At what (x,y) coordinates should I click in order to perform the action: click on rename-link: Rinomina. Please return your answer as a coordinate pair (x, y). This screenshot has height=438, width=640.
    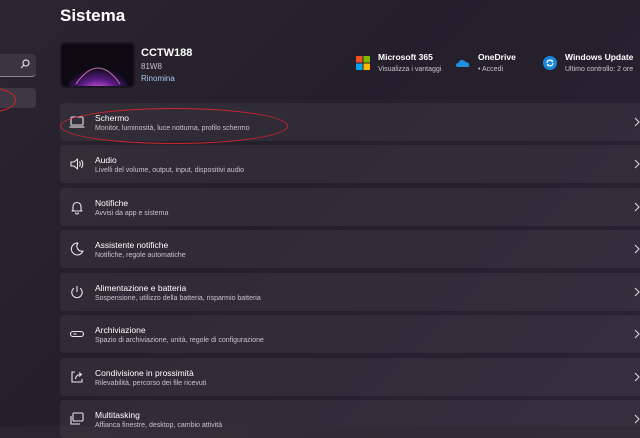
    Looking at the image, I should click on (158, 78).